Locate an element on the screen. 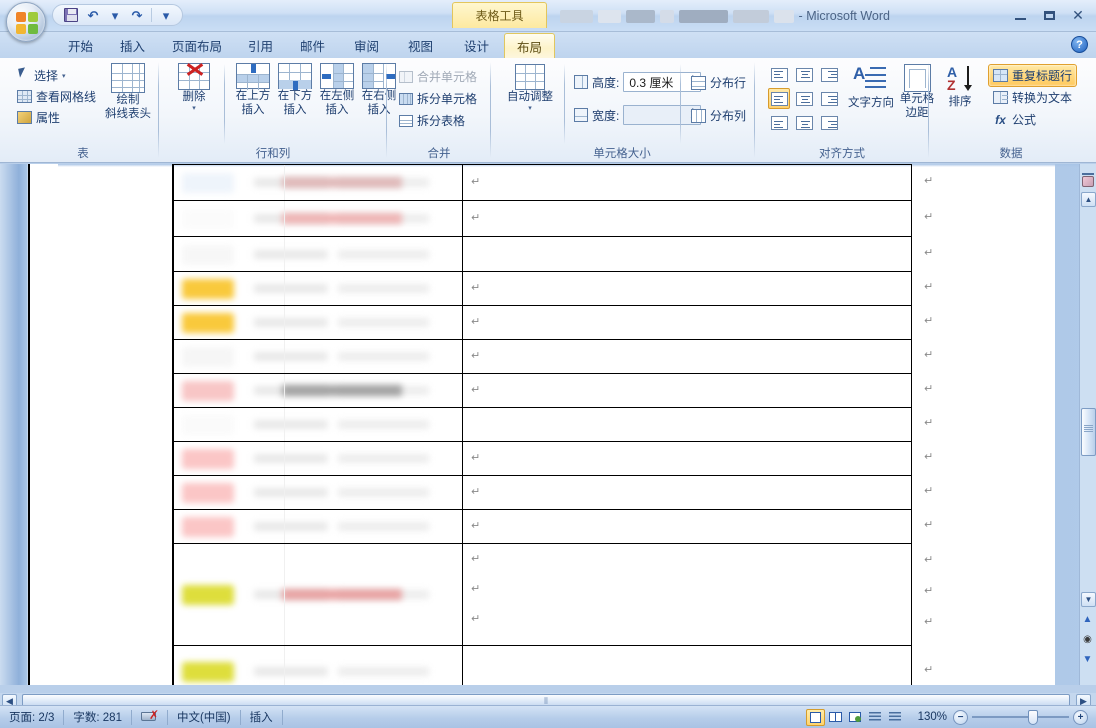  vertical-scrollbar: ▲ ▼ ▲ ◉ ▼ is located at coordinates (1087, 424).